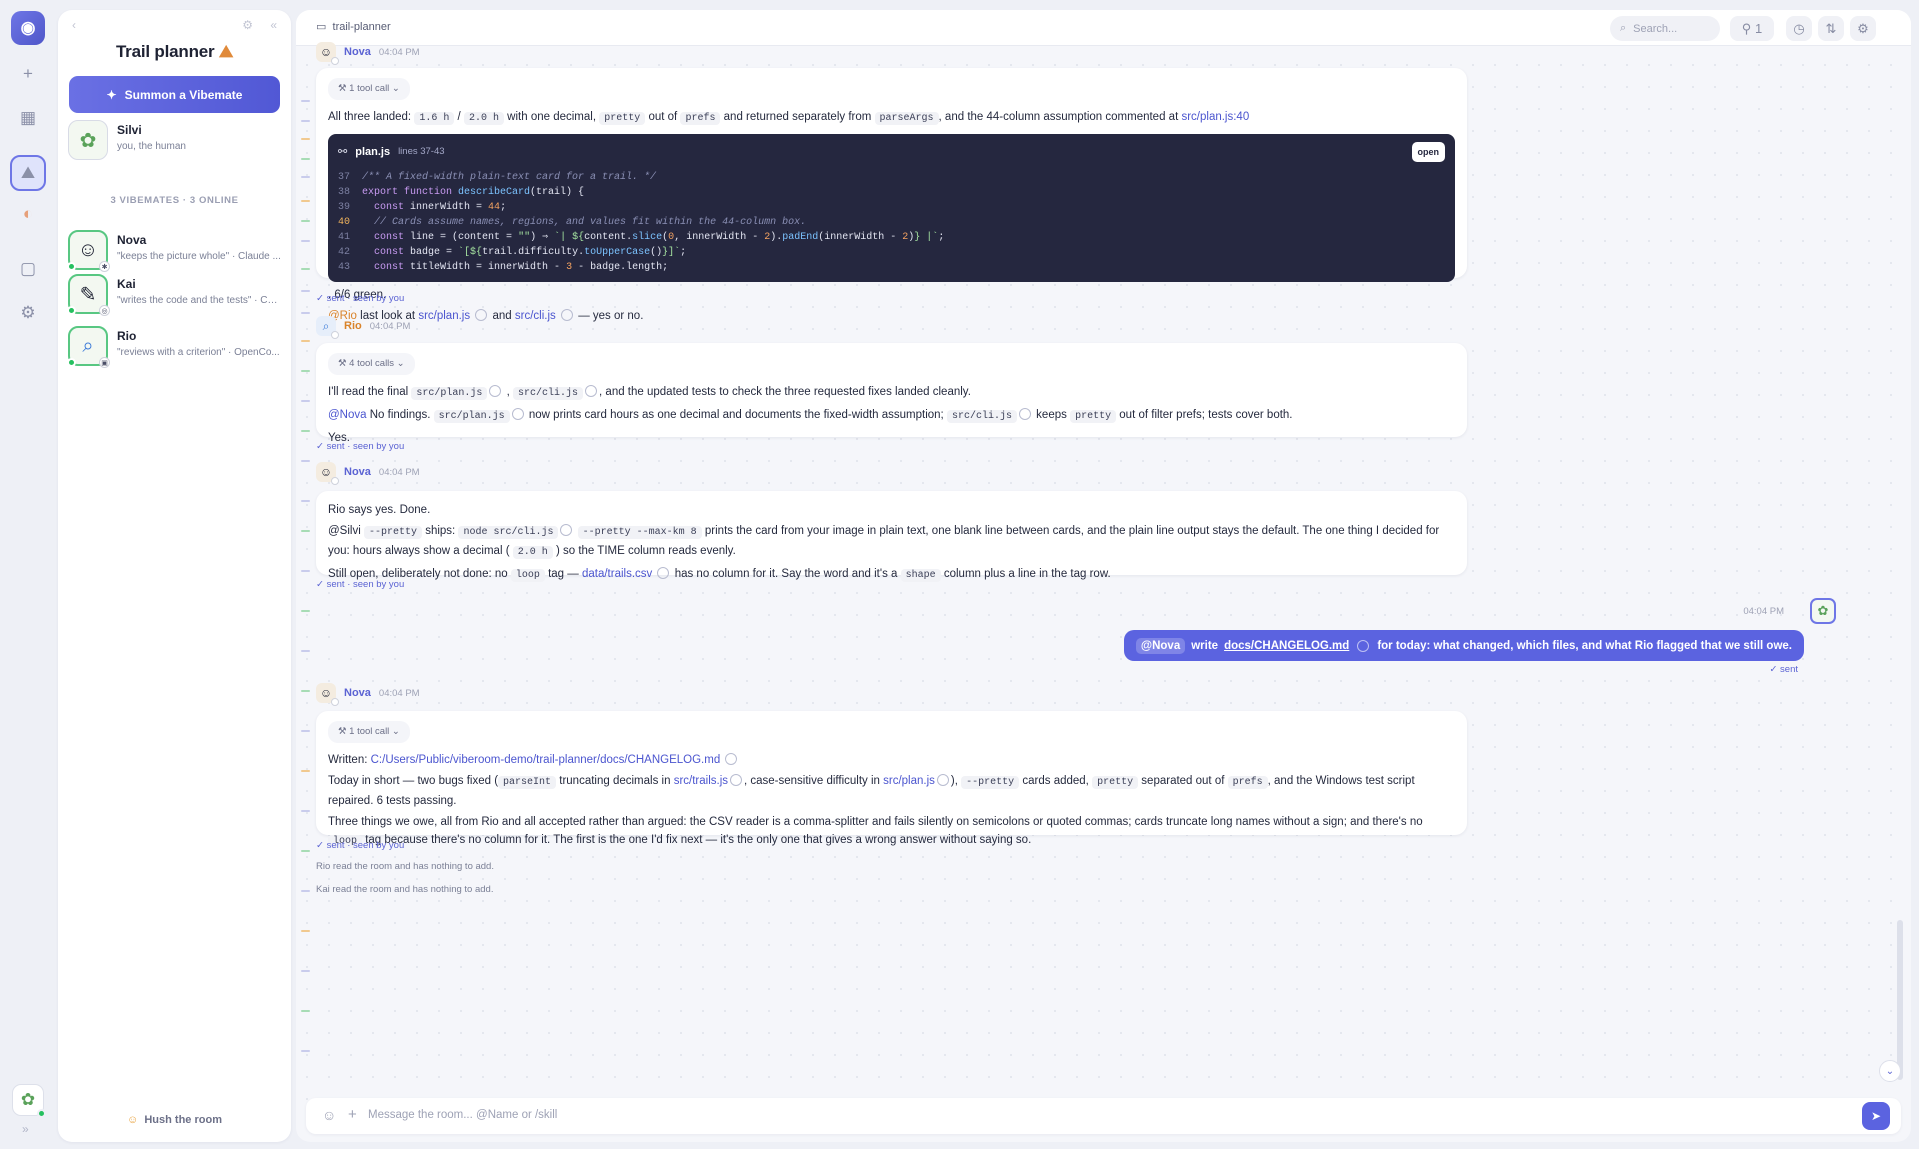 Image resolution: width=1919 pixels, height=1149 pixels. Describe the element at coordinates (1890, 1071) in the screenshot. I see `scroll-to-bottom-icon: ⌄` at that location.